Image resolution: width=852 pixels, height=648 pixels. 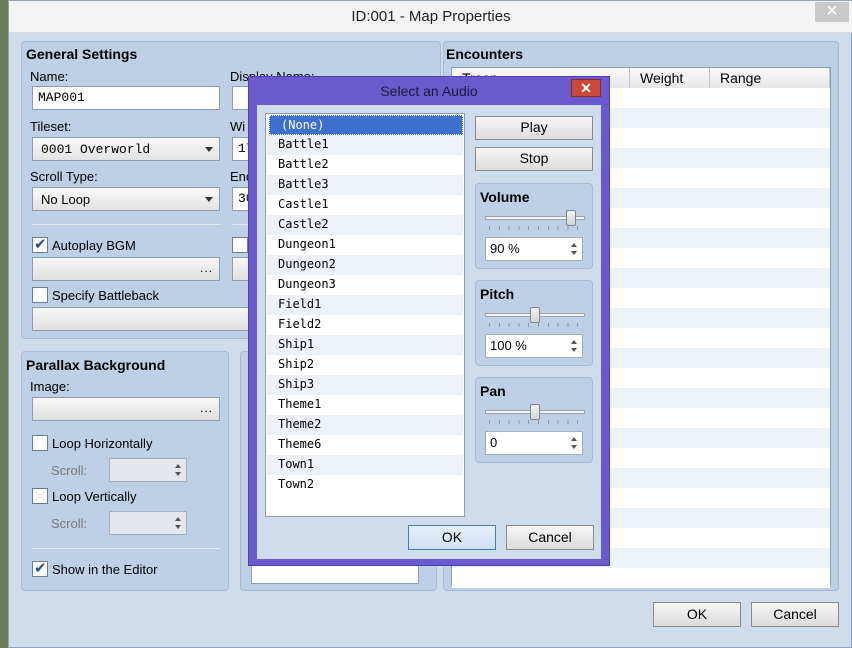 What do you see at coordinates (534, 346) in the screenshot?
I see `pitch-stepper: 100 %` at bounding box center [534, 346].